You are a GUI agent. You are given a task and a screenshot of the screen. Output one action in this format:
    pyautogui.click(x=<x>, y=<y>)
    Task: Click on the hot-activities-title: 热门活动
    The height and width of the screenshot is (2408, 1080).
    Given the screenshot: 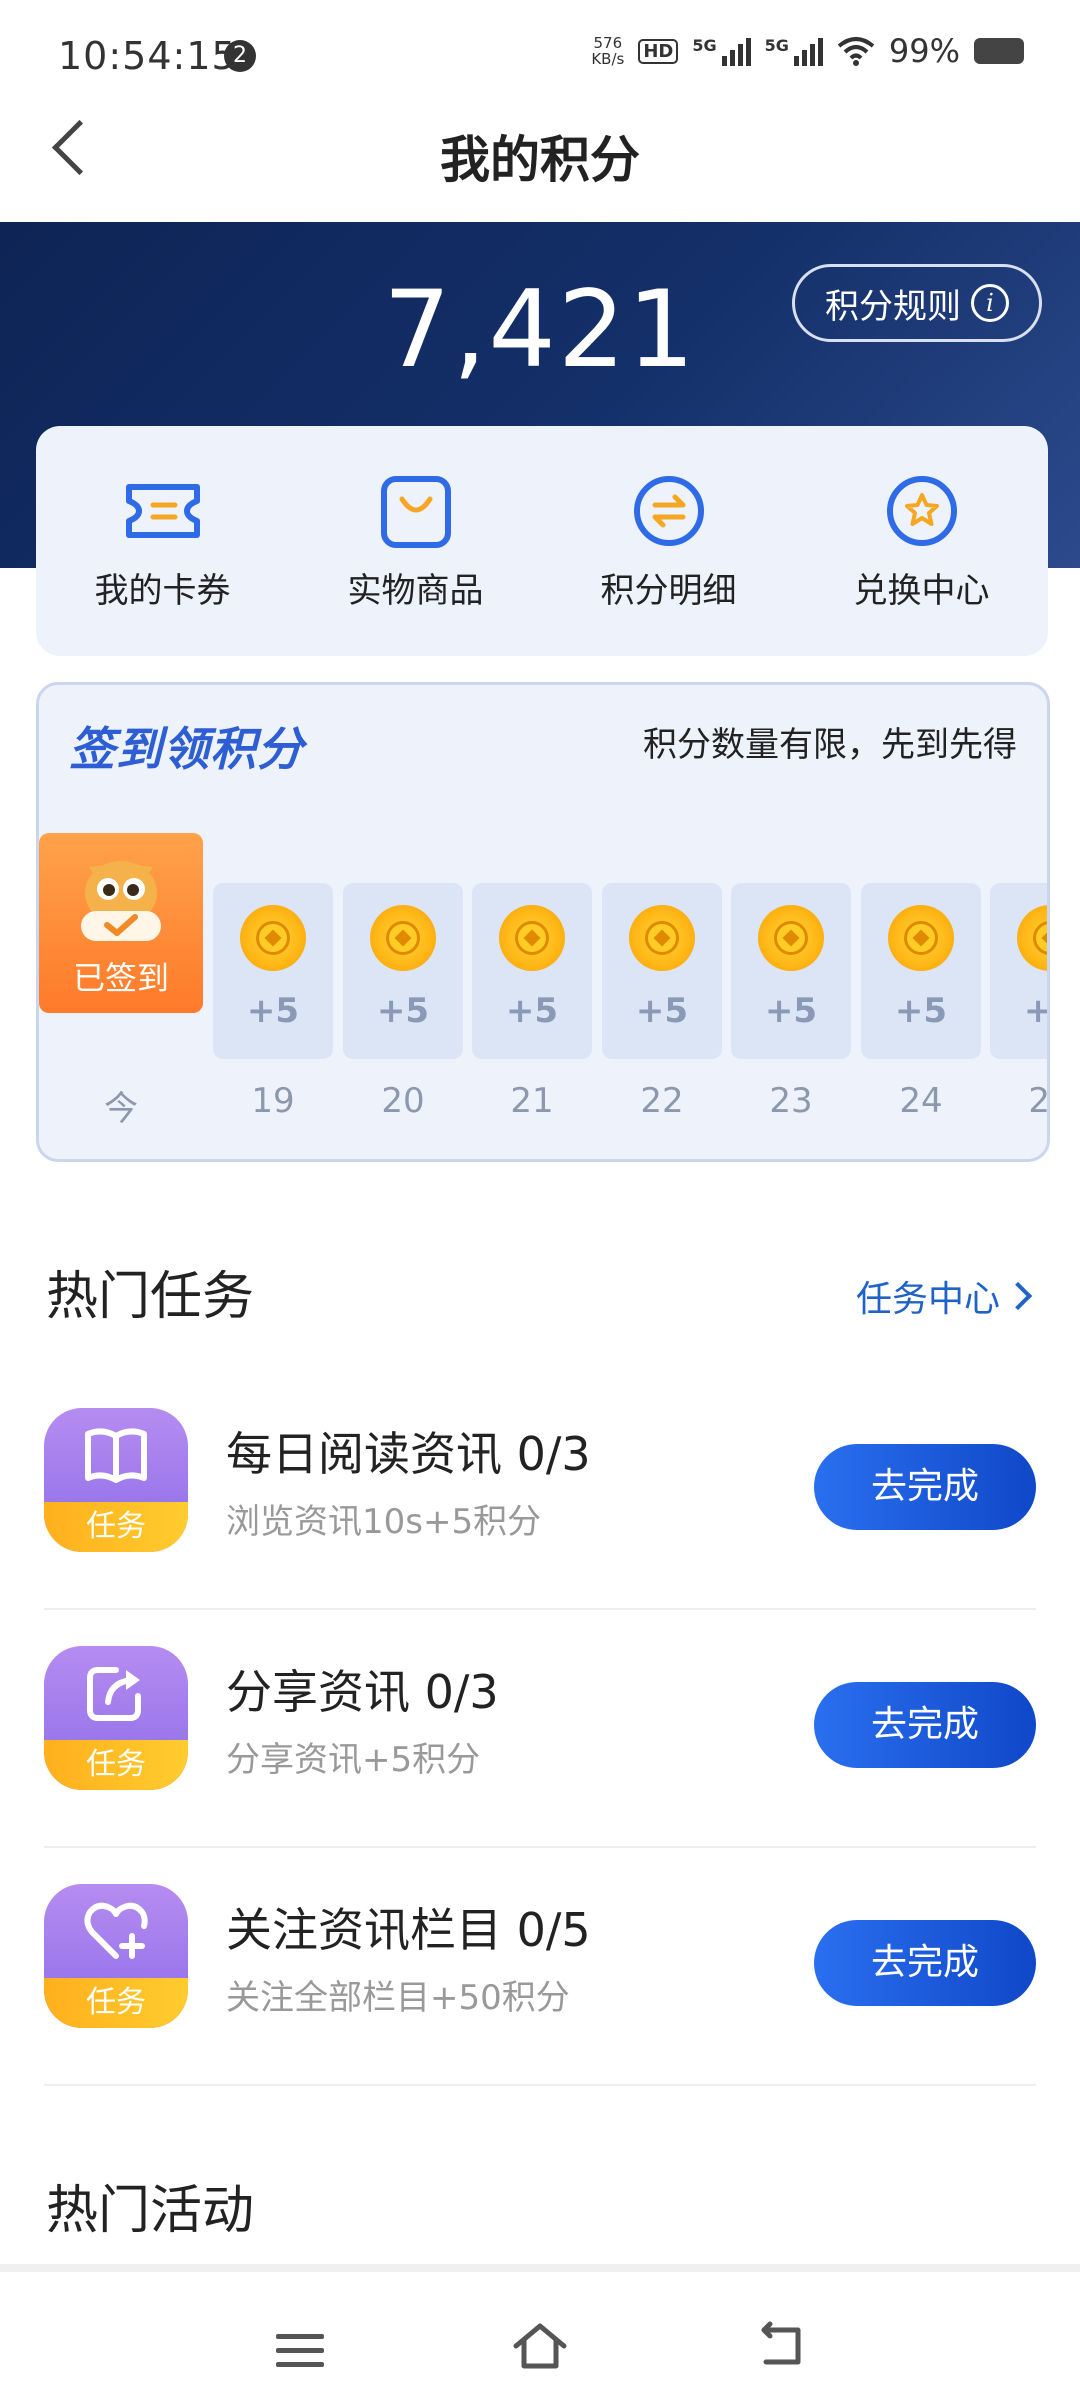 What is the action you would take?
    pyautogui.click(x=150, y=2211)
    